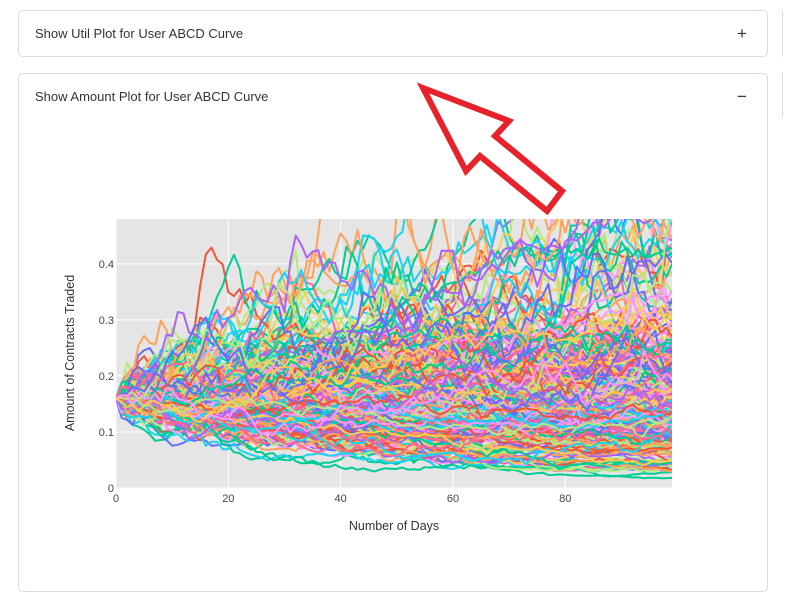 The image size is (786, 599). I want to click on x-tick-label: 20, so click(228, 499).